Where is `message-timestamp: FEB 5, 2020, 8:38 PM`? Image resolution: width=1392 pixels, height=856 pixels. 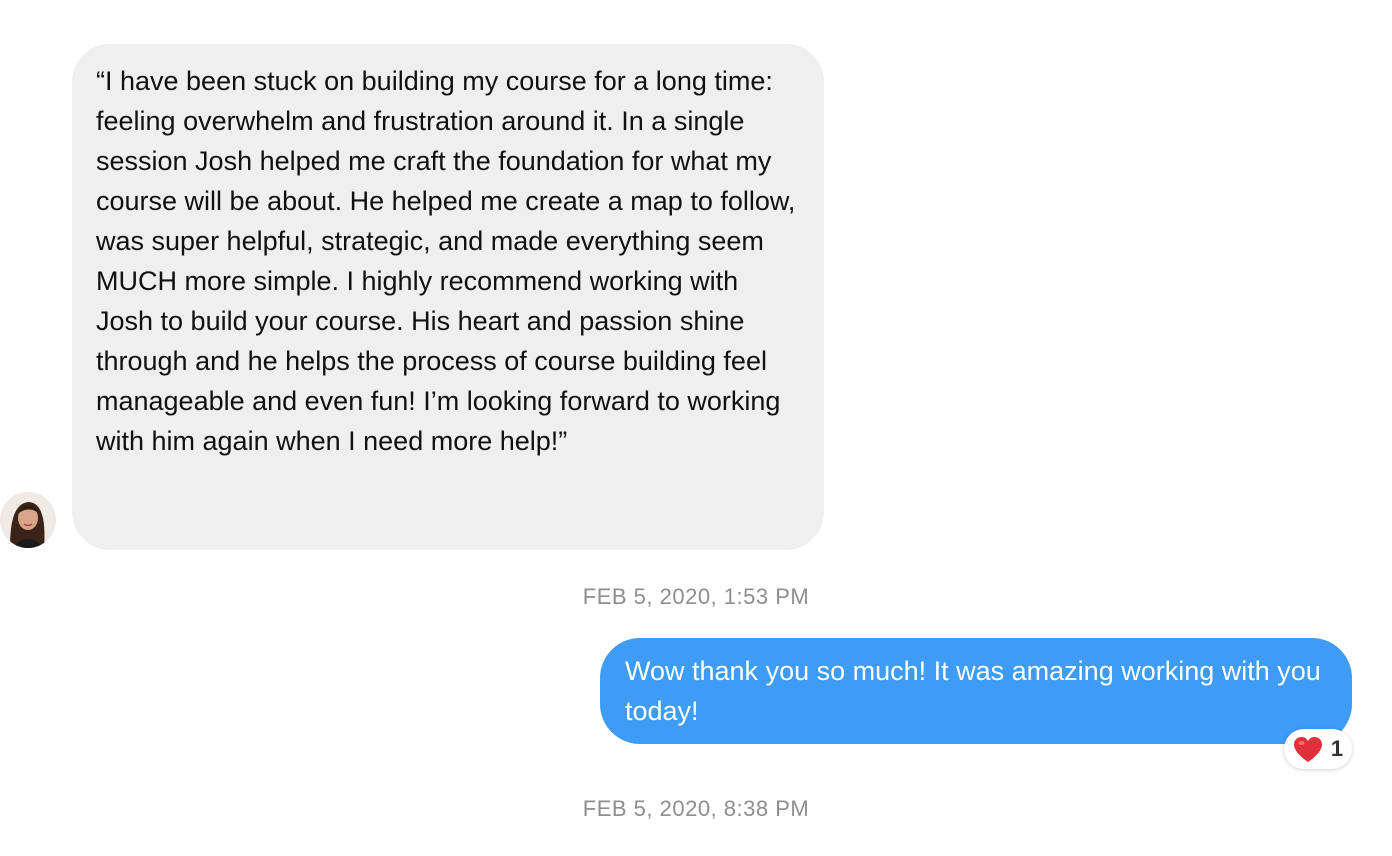
message-timestamp: FEB 5, 2020, 8:38 PM is located at coordinates (696, 808).